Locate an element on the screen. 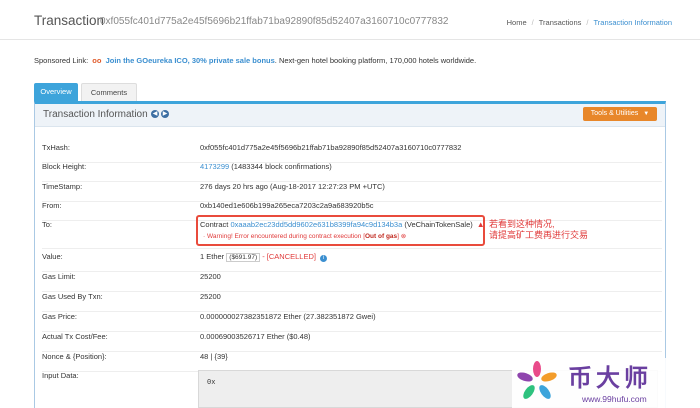 The width and height of the screenshot is (700, 408). timestamp-label: TimeStamp: is located at coordinates (62, 186).